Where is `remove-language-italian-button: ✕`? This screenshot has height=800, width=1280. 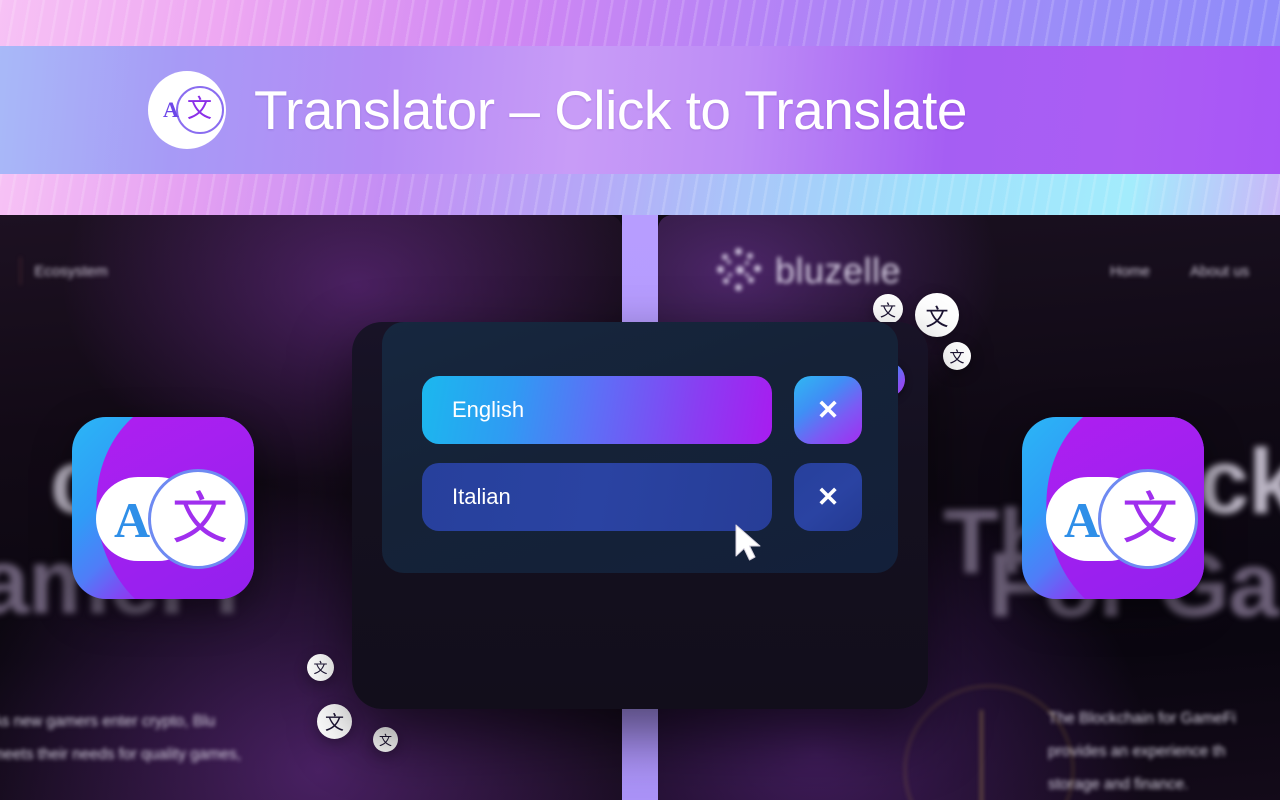
remove-language-italian-button: ✕ is located at coordinates (828, 497).